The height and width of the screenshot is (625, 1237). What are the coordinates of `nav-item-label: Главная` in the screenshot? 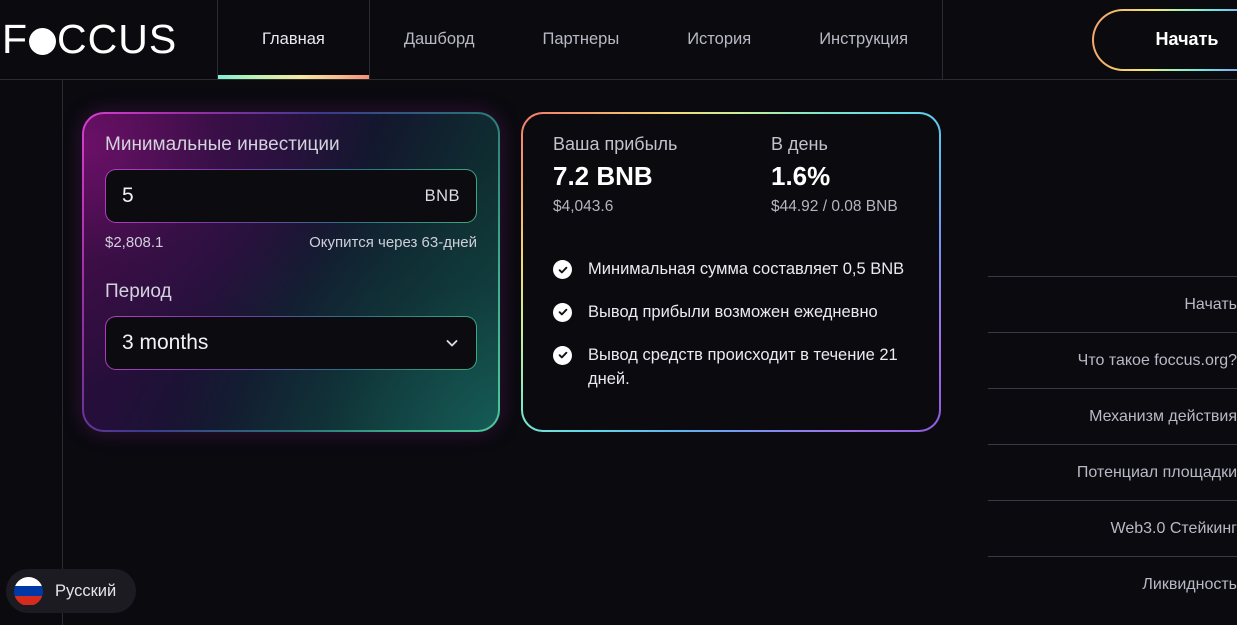 It's located at (293, 39).